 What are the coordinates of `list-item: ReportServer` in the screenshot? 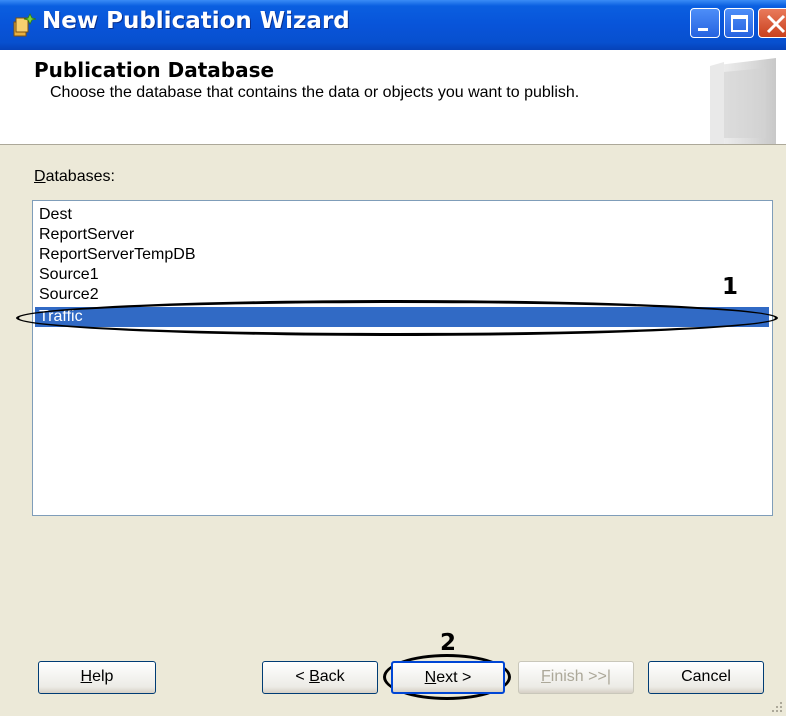 It's located at (86, 235).